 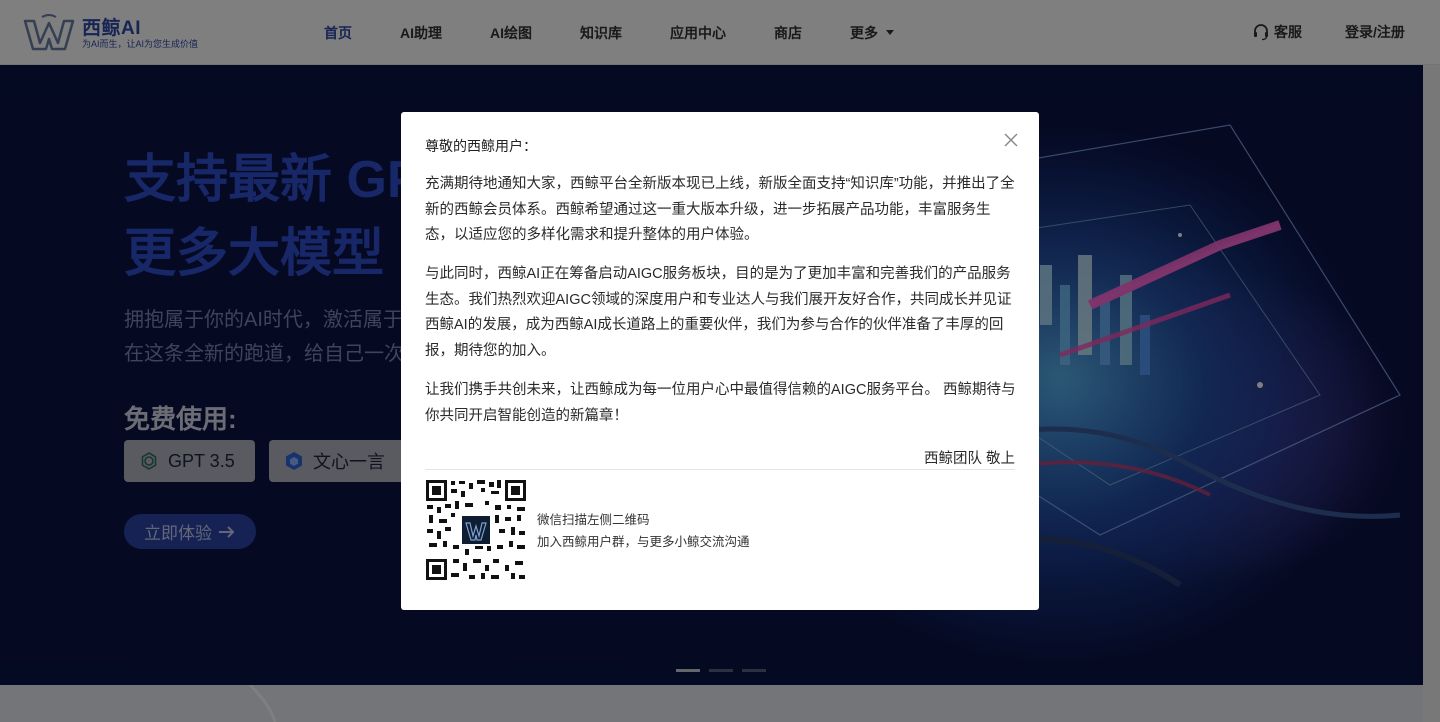 What do you see at coordinates (720, 469) in the screenshot?
I see `dialog-divider` at bounding box center [720, 469].